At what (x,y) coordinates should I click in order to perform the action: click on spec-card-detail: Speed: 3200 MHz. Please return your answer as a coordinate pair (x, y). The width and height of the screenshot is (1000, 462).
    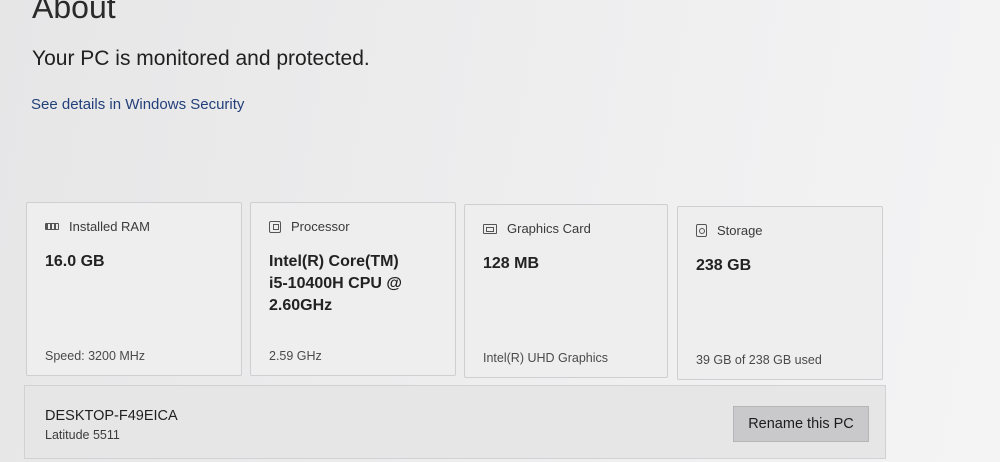
    Looking at the image, I should click on (95, 356).